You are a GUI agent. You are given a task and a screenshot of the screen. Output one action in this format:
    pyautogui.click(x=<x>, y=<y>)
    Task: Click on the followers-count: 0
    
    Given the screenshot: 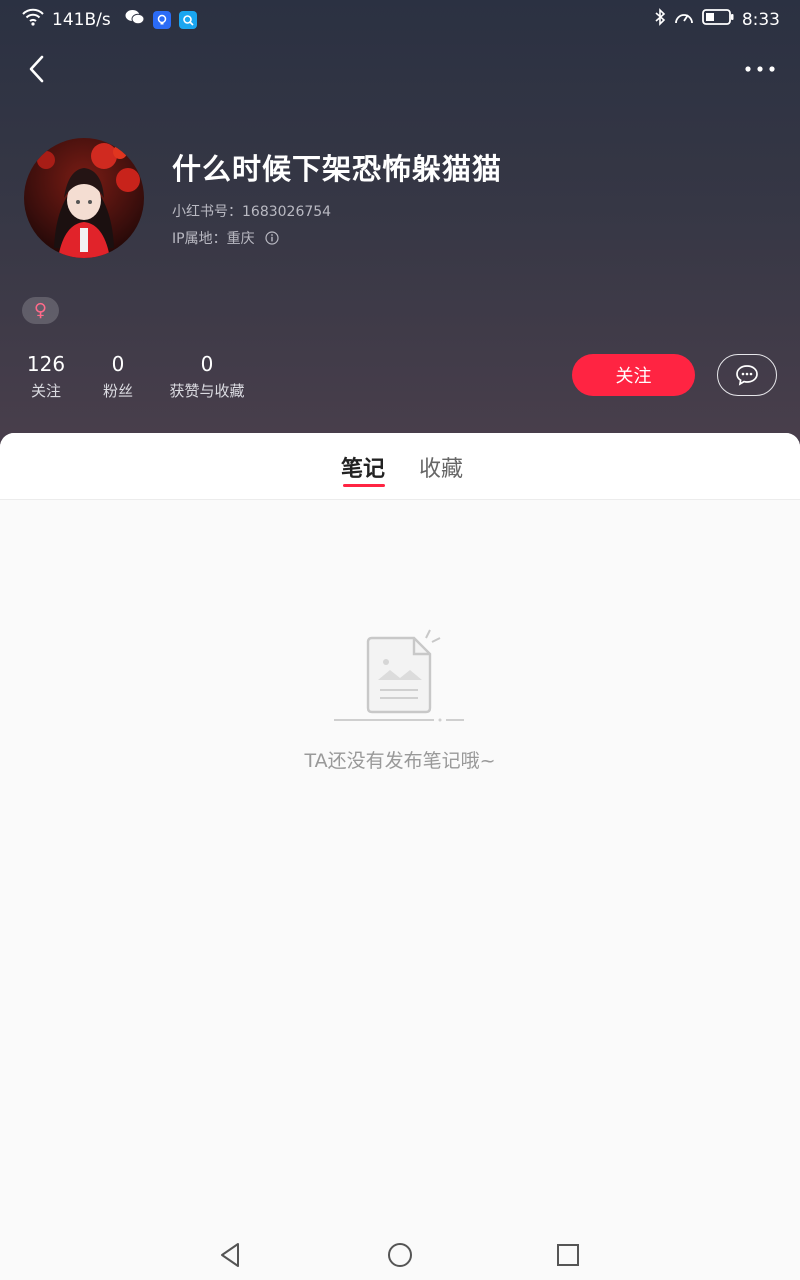 What is the action you would take?
    pyautogui.click(x=118, y=364)
    